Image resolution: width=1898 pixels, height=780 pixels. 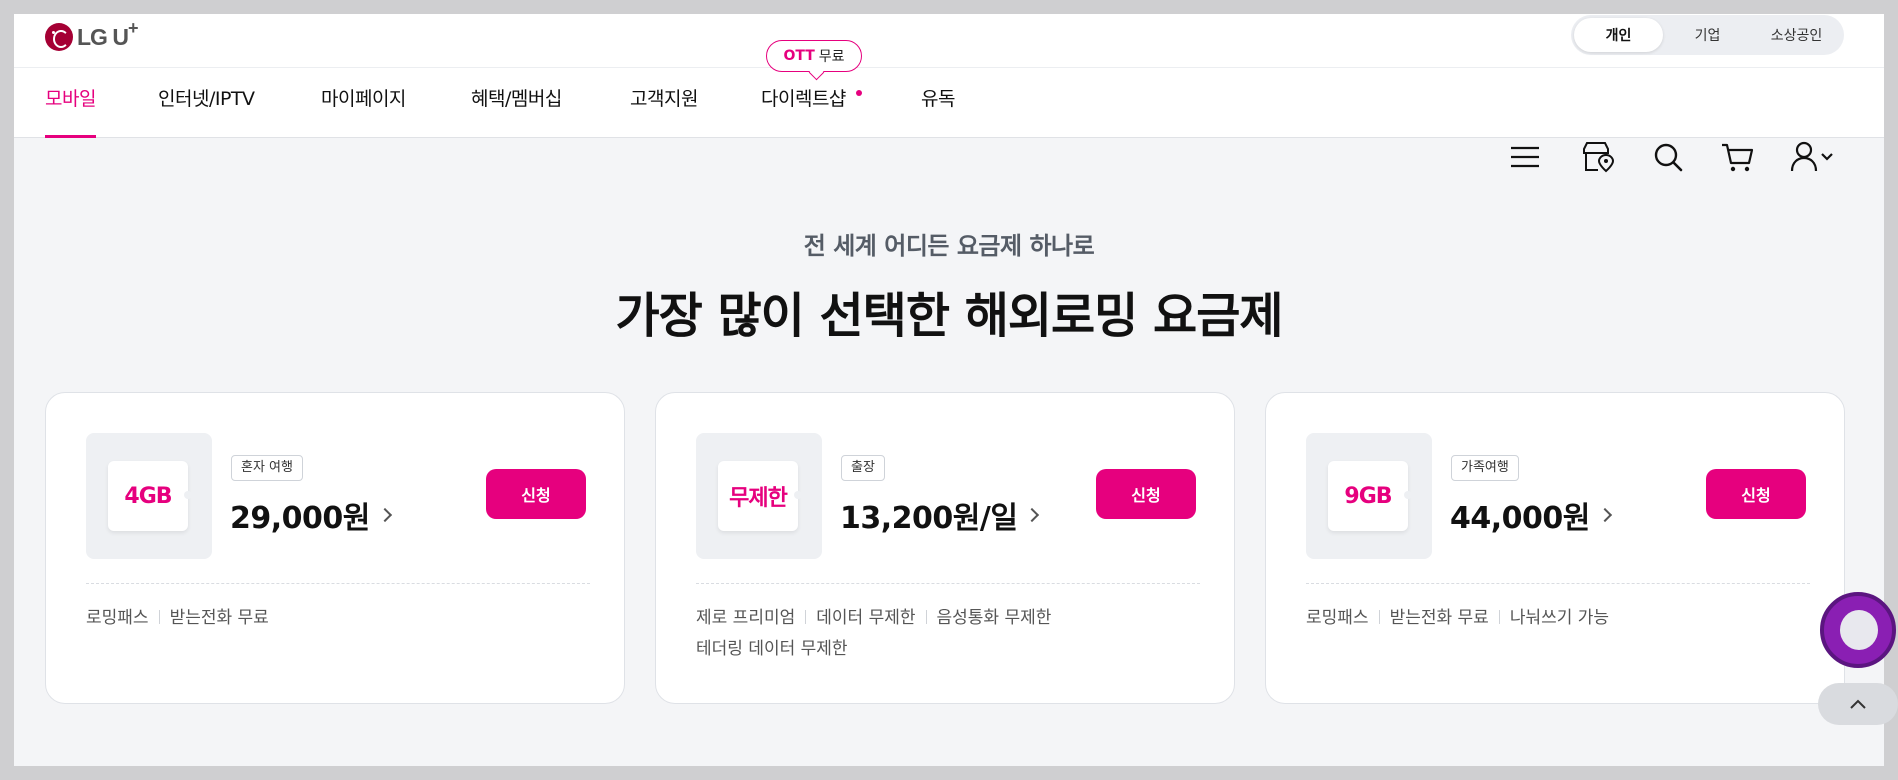 I want to click on scroll-top-button, so click(x=1858, y=704).